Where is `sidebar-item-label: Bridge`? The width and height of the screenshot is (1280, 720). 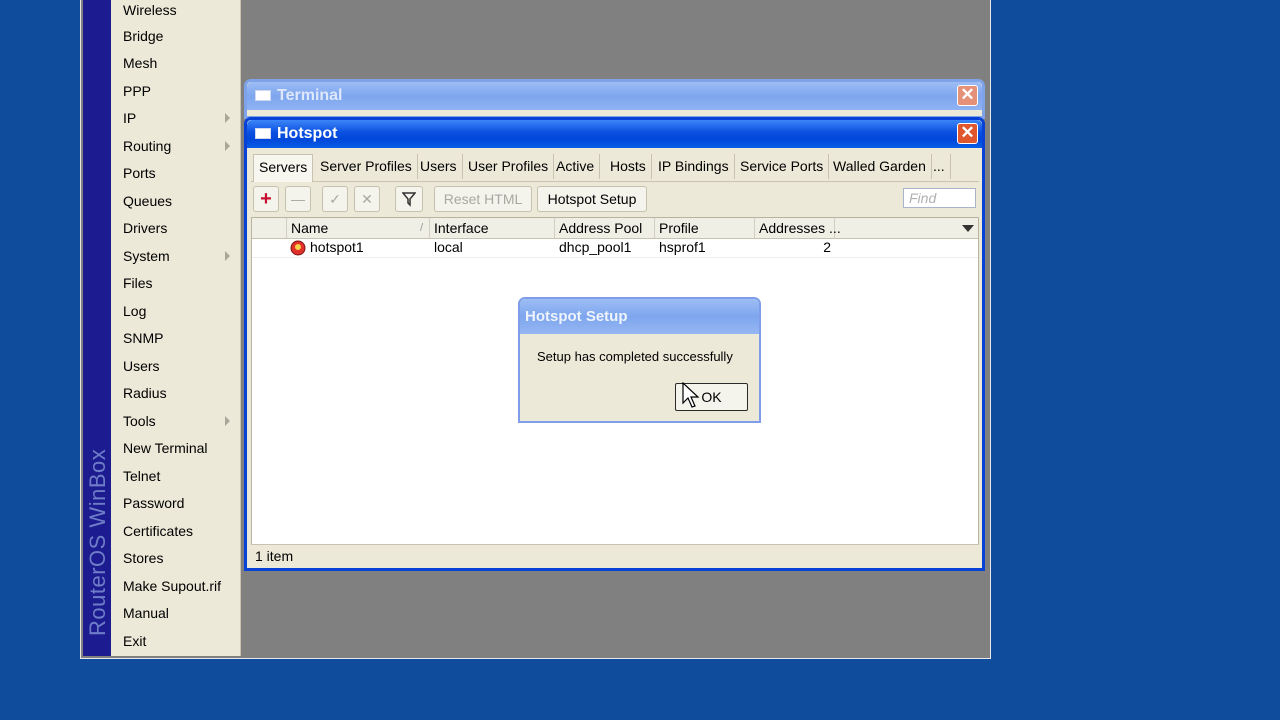
sidebar-item-label: Bridge is located at coordinates (143, 36).